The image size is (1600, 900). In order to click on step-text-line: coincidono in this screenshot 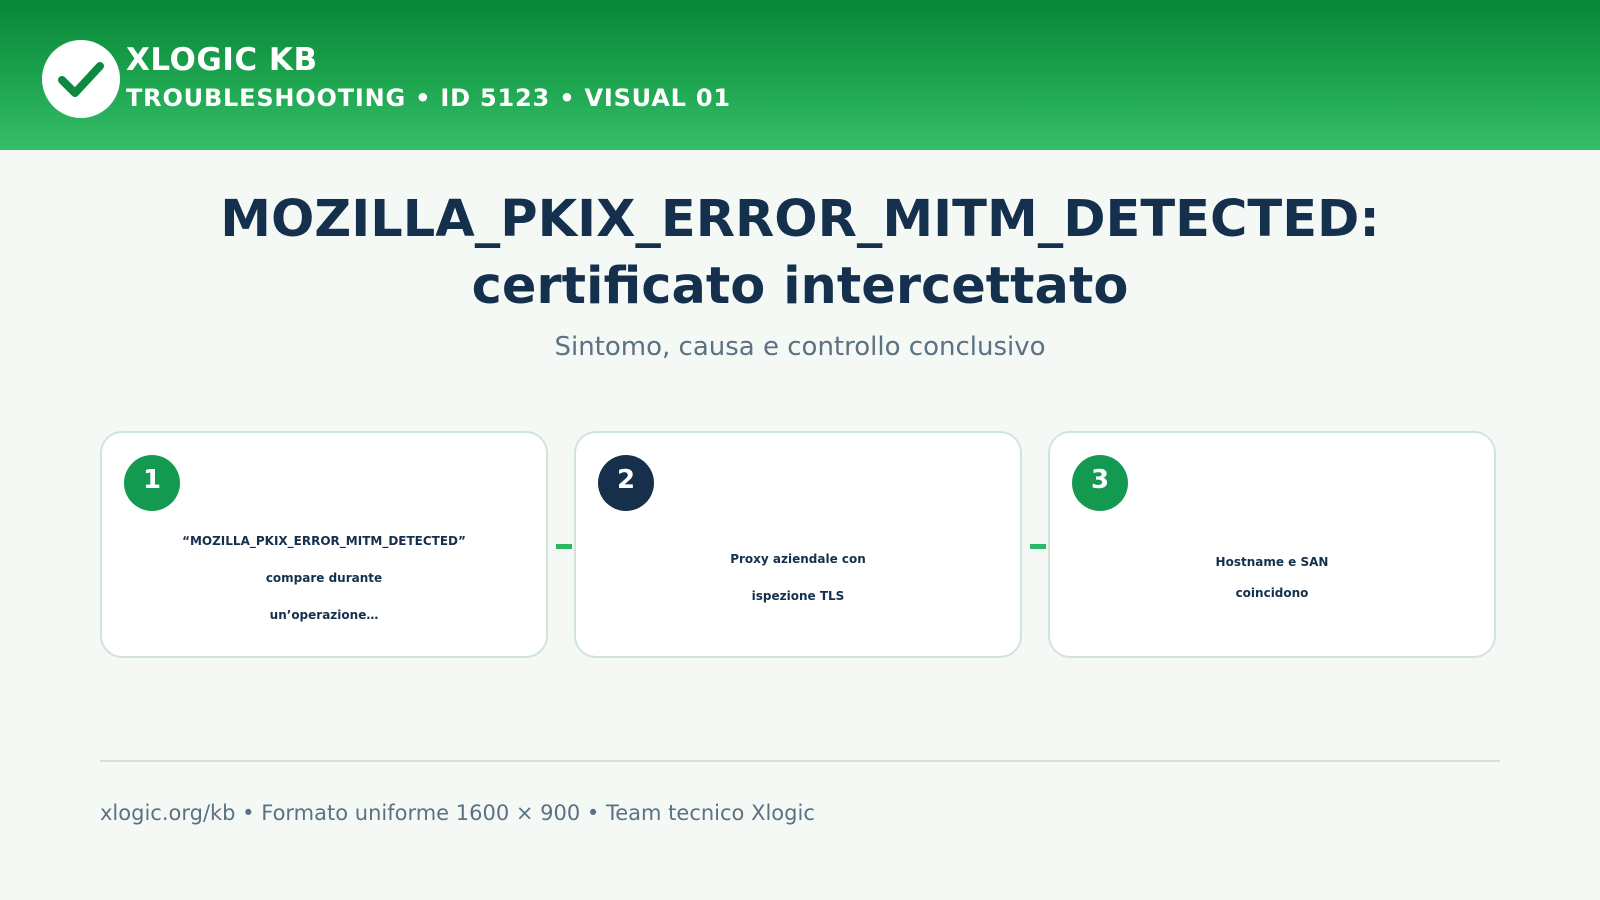, I will do `click(1272, 593)`.